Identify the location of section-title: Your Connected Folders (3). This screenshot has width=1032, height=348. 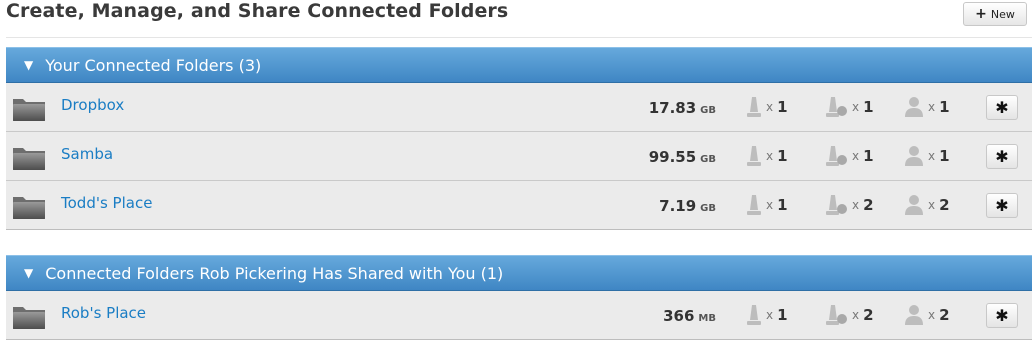
(153, 65).